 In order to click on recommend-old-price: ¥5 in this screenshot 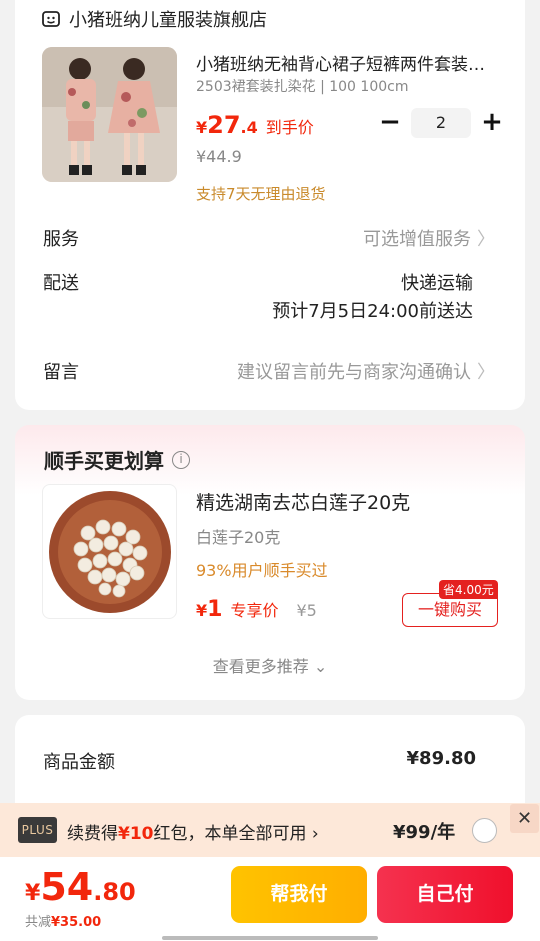, I will do `click(306, 610)`.